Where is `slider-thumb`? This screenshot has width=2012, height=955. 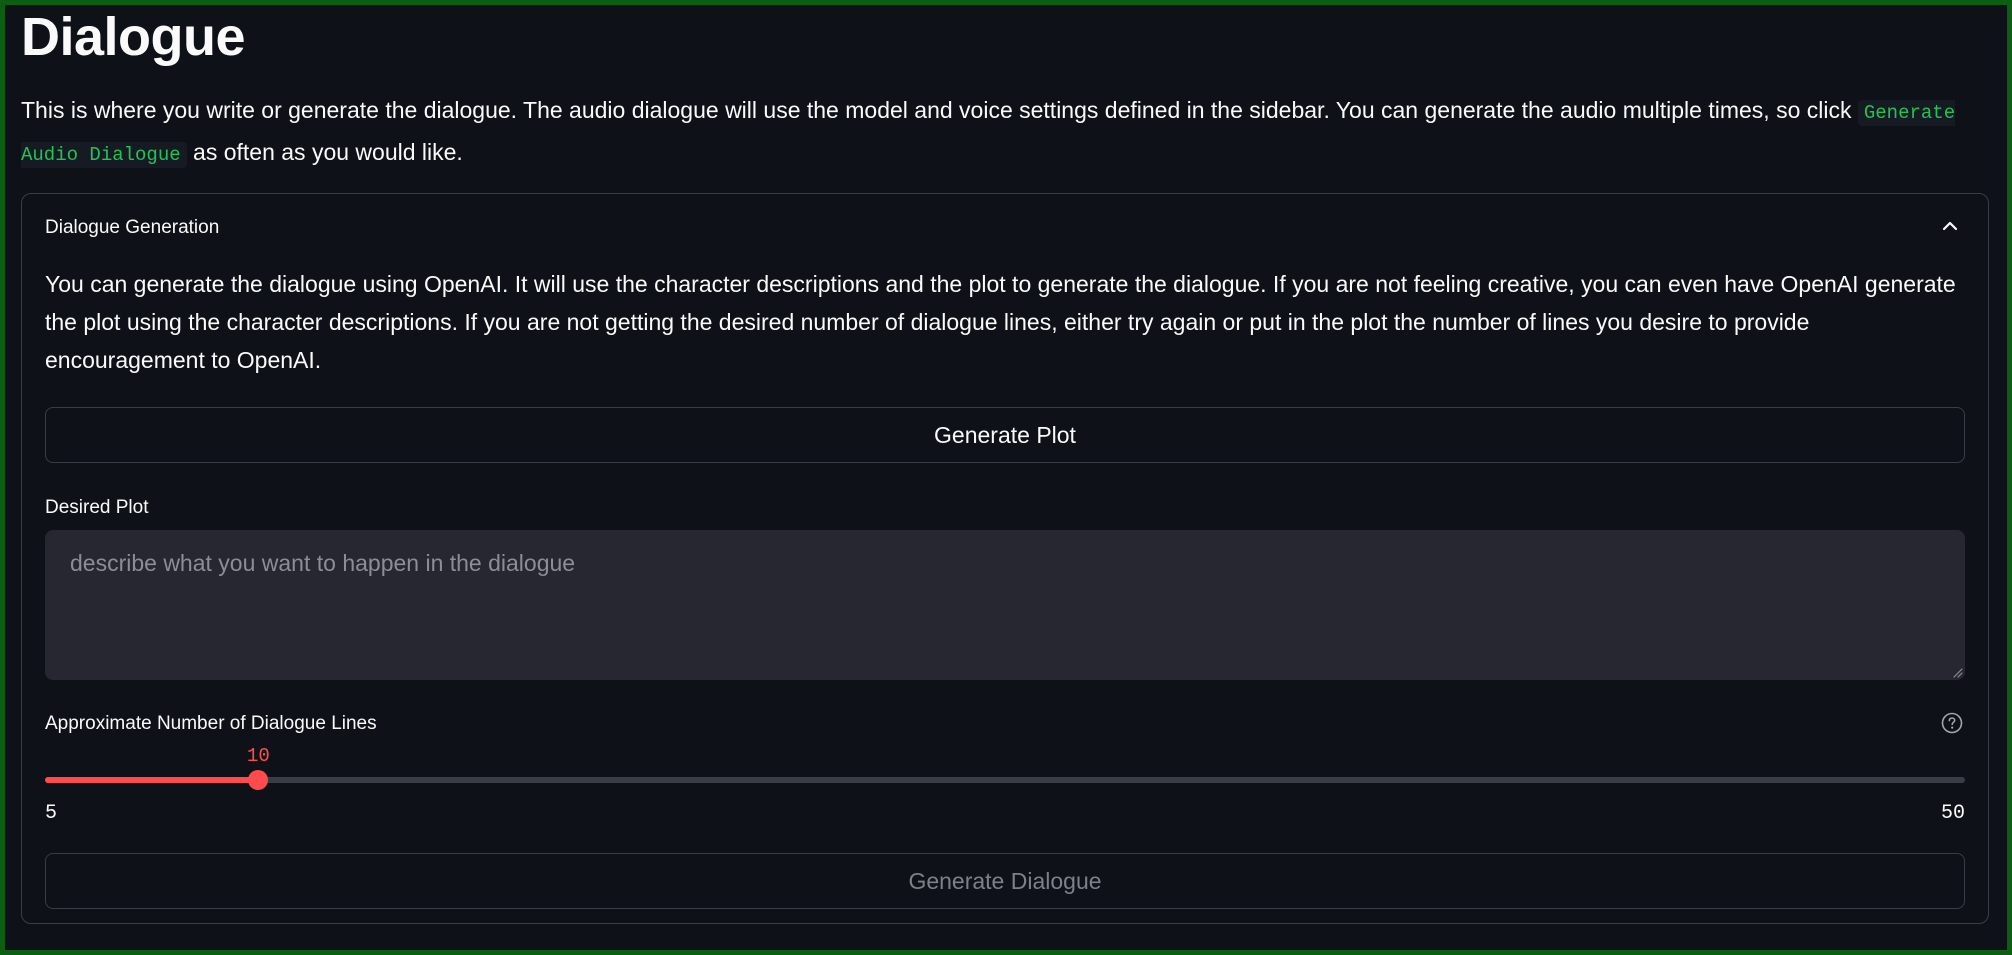 slider-thumb is located at coordinates (258, 780).